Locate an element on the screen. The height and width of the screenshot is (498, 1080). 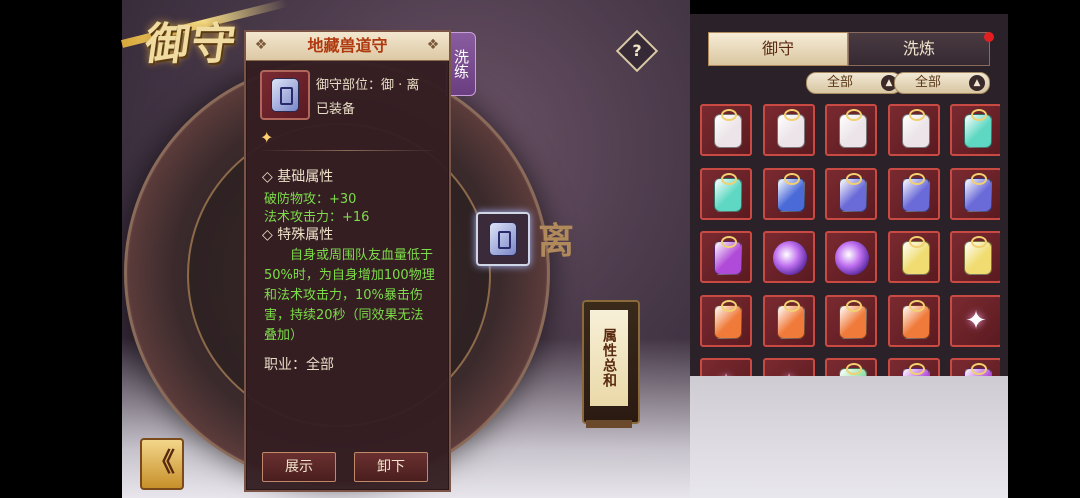
tab-charm: 御守 is located at coordinates (778, 49).